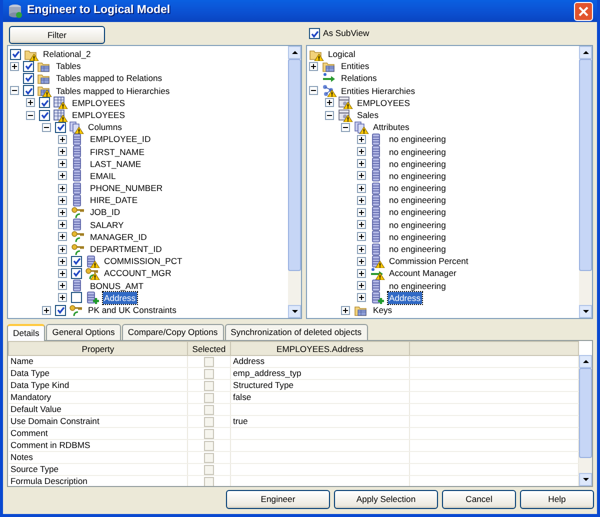 Image resolution: width=600 pixels, height=517 pixels. I want to click on tree-item: Relational_2, so click(67, 54).